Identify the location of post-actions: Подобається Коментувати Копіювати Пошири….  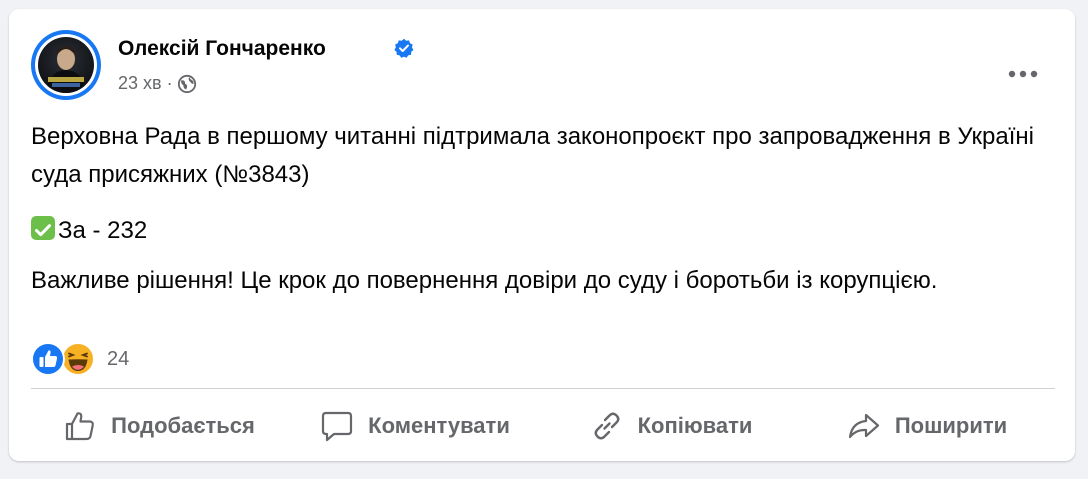
(543, 426).